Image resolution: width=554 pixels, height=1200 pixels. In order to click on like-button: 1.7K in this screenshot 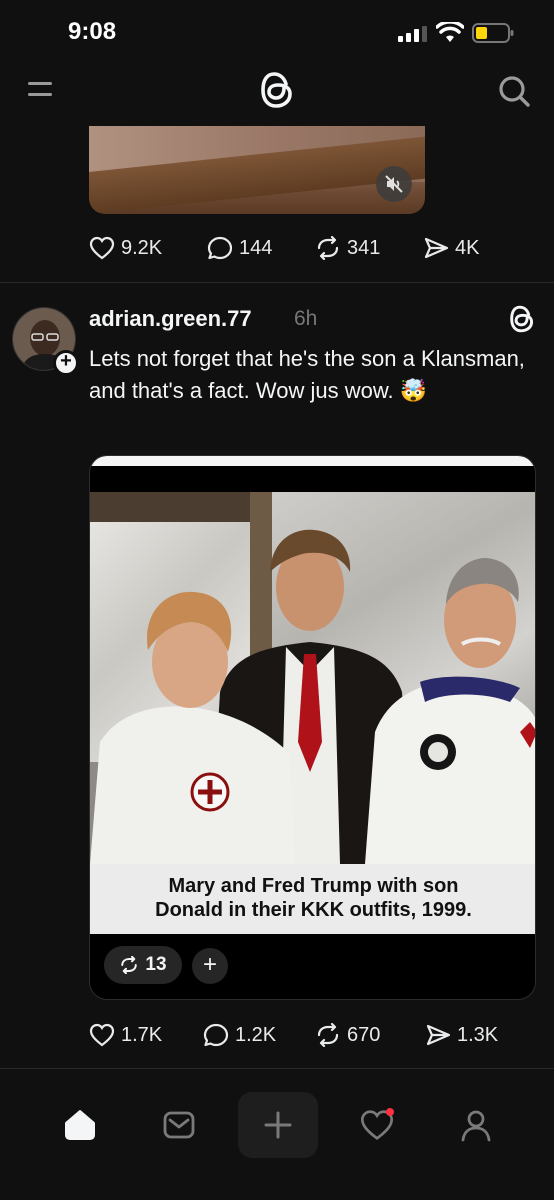, I will do `click(146, 1035)`.